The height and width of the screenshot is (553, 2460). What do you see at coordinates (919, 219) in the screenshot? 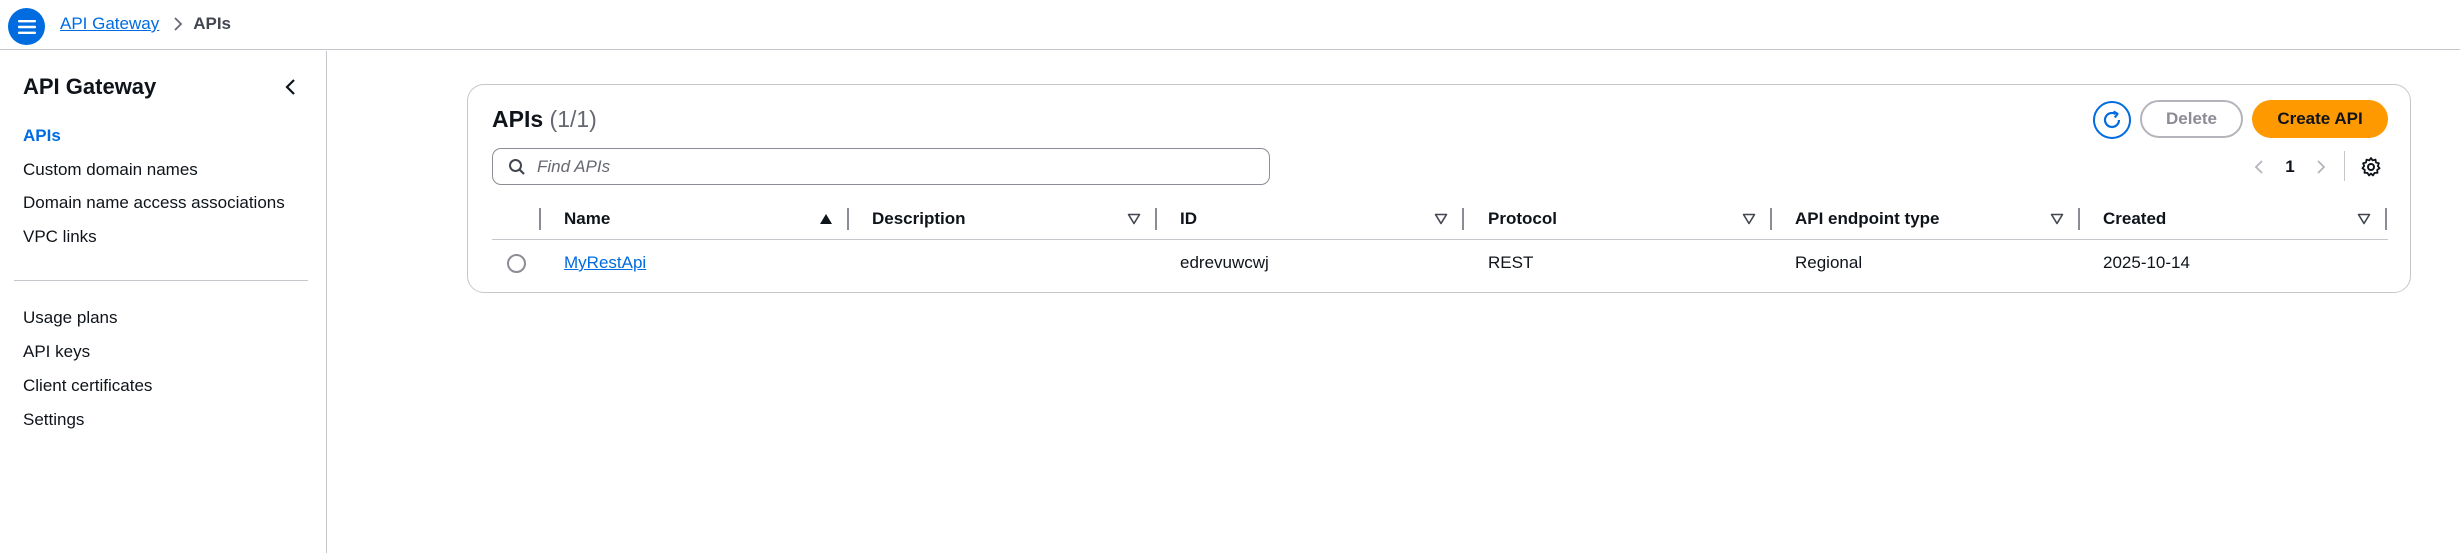
I see `column-header-description: Description` at bounding box center [919, 219].